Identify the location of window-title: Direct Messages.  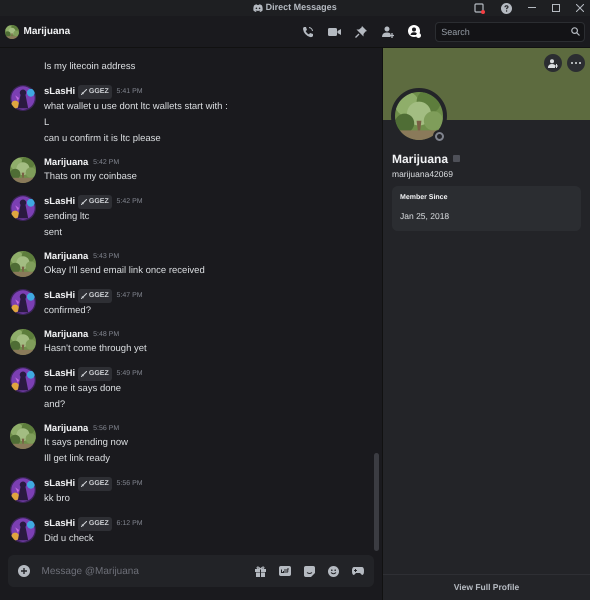
(301, 7).